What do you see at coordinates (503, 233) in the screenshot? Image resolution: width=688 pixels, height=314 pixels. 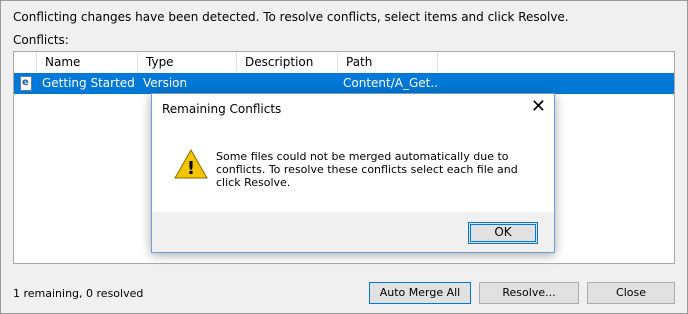 I see `ok-button: OK` at bounding box center [503, 233].